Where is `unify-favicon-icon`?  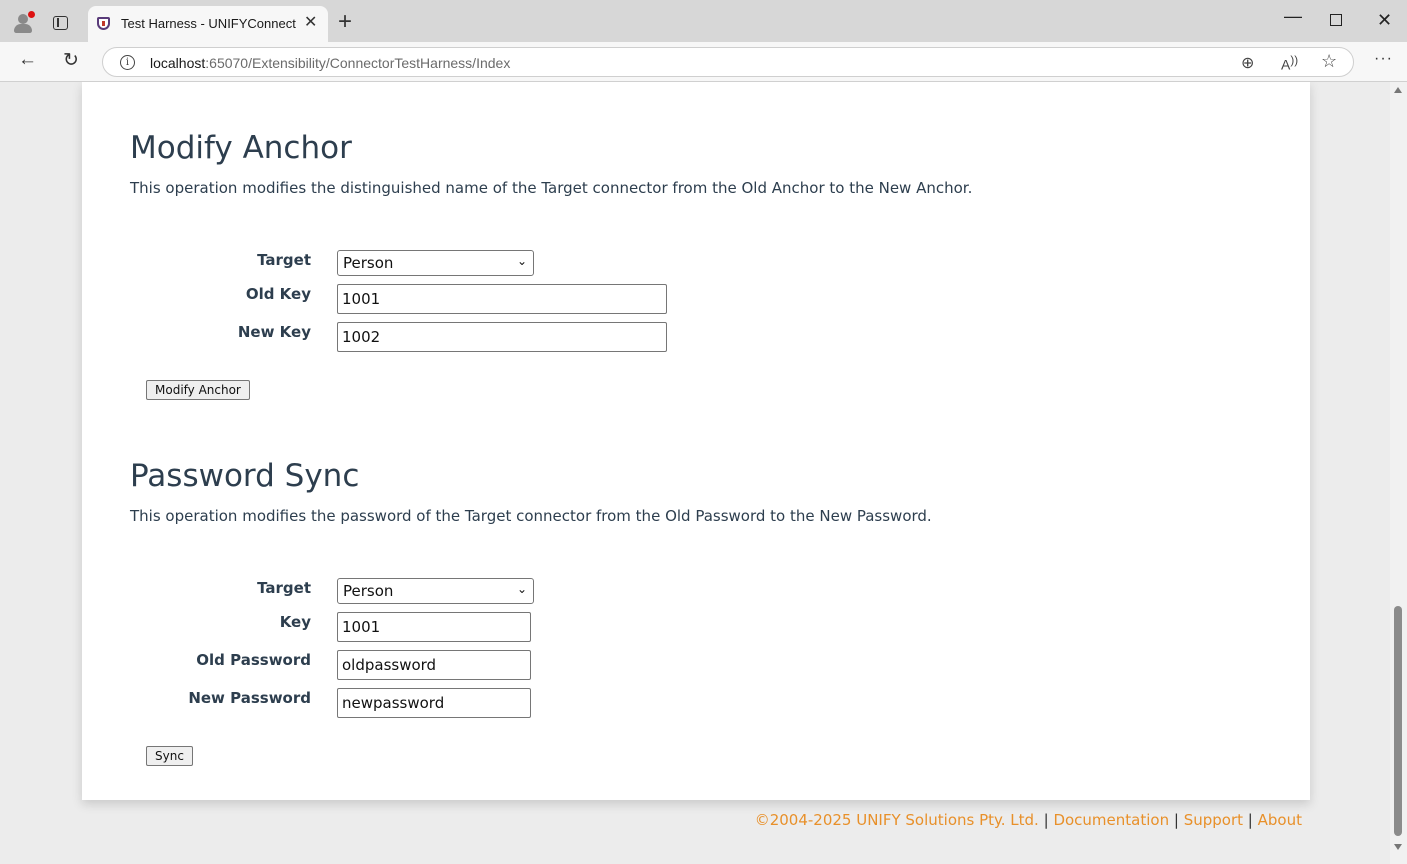 unify-favicon-icon is located at coordinates (103, 23).